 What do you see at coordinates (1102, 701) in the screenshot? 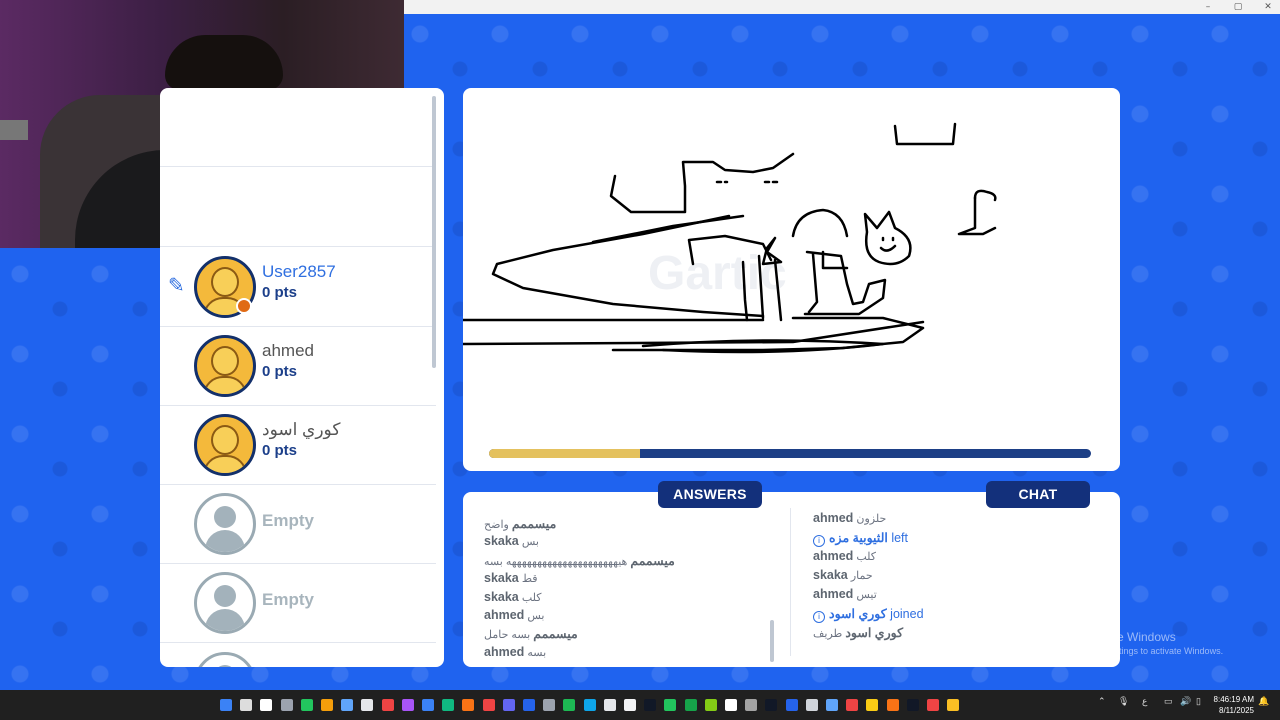
I see `chevron-up-icon: ⌃` at bounding box center [1102, 701].